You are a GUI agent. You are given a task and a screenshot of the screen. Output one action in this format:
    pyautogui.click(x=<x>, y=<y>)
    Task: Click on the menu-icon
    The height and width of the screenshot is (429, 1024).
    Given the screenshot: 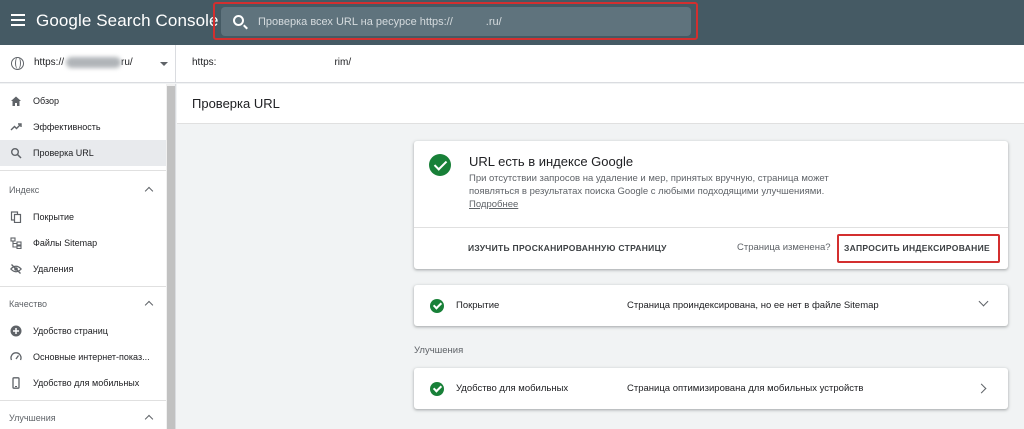 What is the action you would take?
    pyautogui.click(x=18, y=20)
    